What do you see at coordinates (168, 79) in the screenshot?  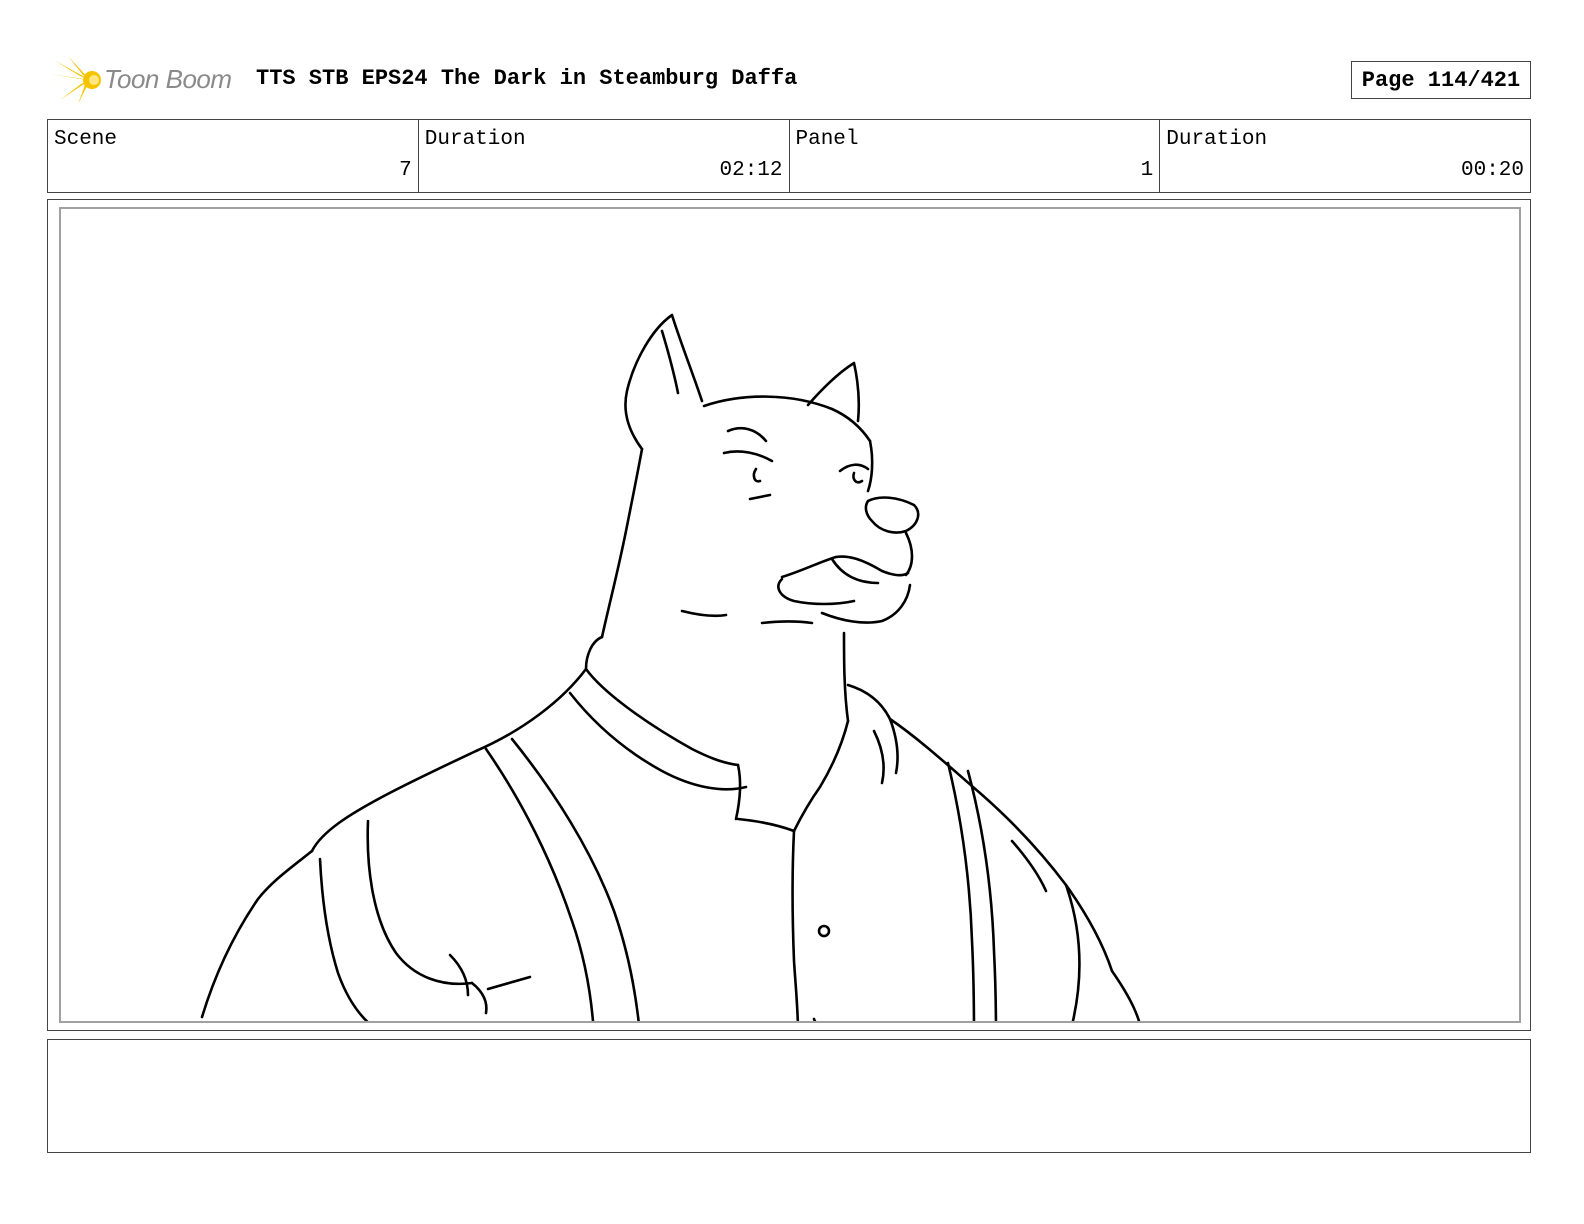 I see `logo-wordmark: Toon Boom` at bounding box center [168, 79].